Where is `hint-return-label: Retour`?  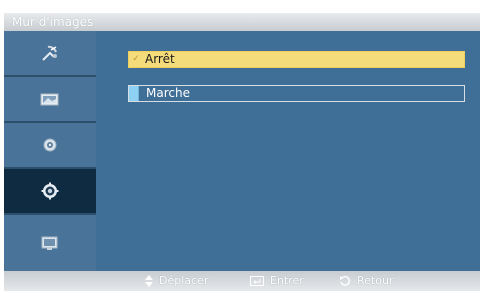
hint-return-label: Retour is located at coordinates (375, 280).